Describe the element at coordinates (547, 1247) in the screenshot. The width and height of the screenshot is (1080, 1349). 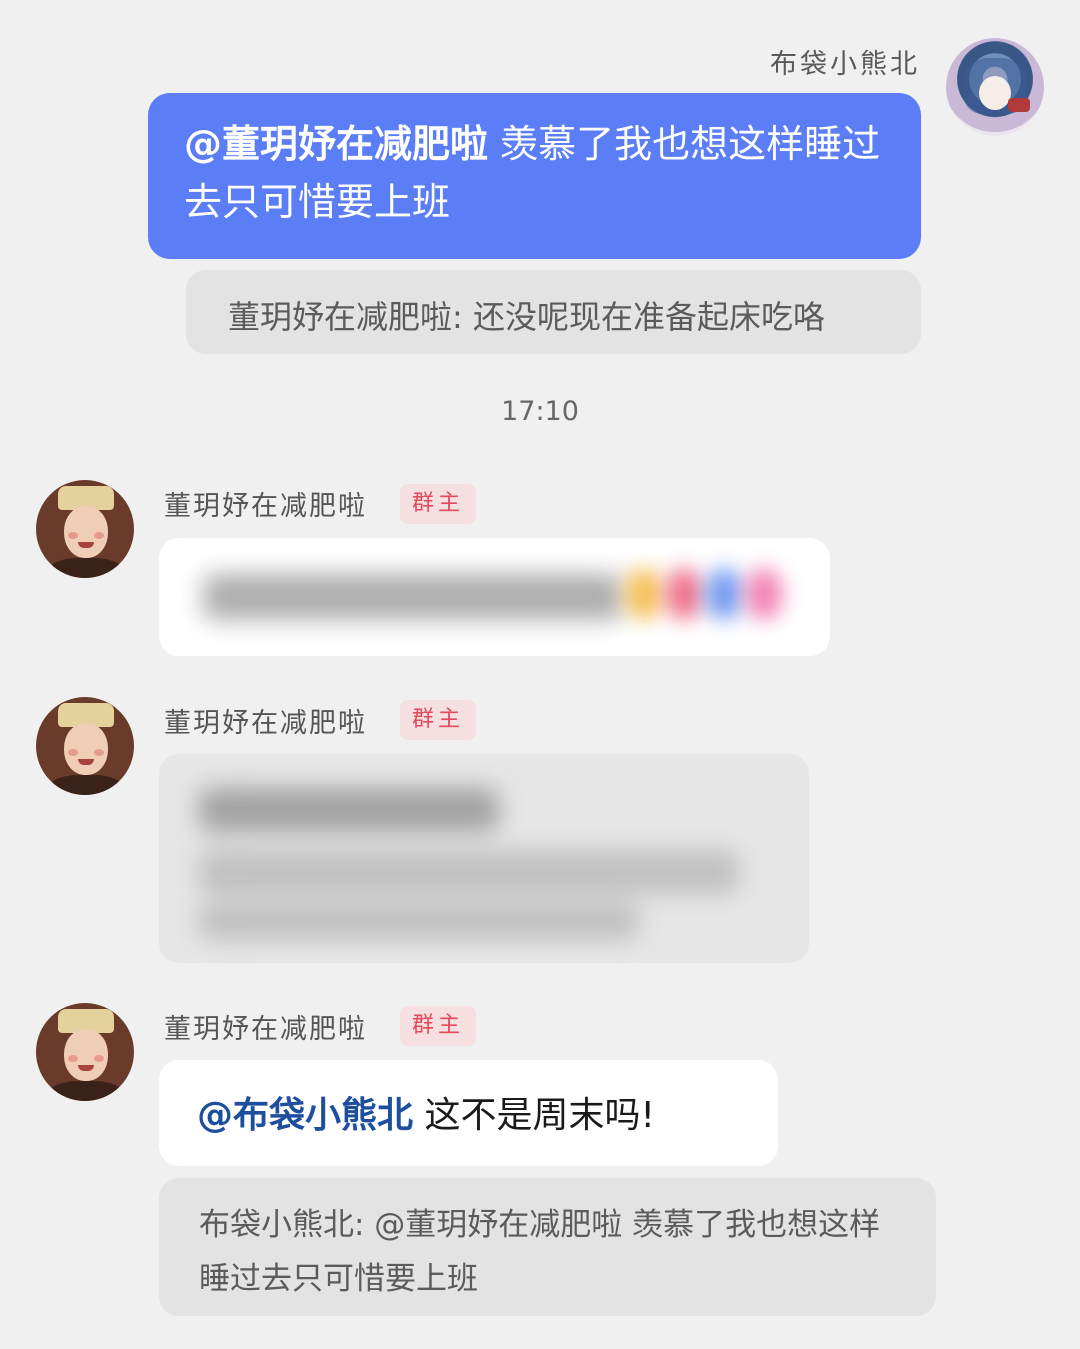
I see `reply-quote: 布袋小熊北: @董玥妤在减肥啦 羡慕了我也想这样睡过去只可惜要上班` at that location.